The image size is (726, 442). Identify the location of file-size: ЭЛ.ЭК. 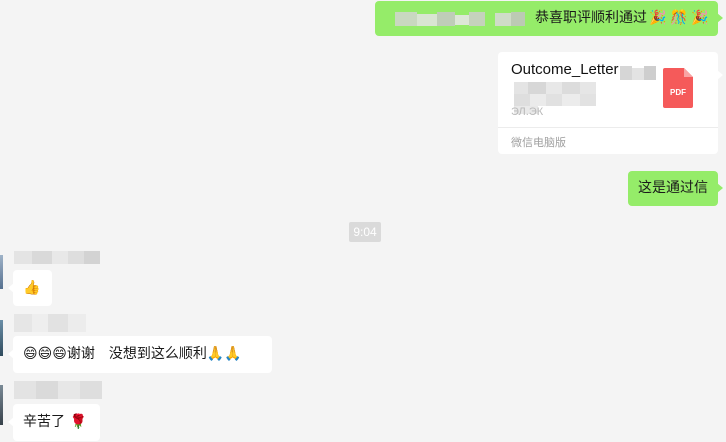
(527, 112).